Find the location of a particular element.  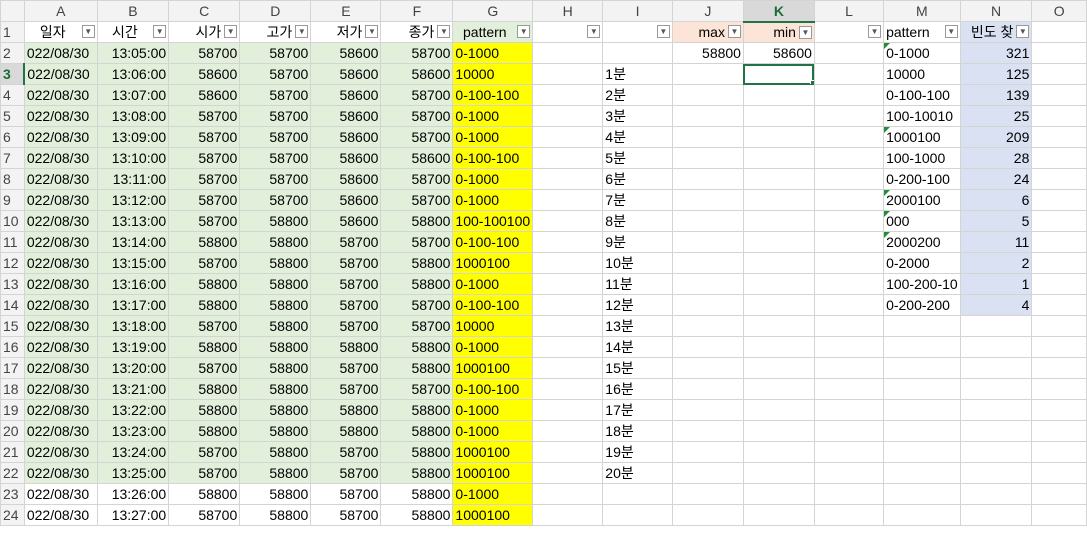

cell-low-3: 58600 is located at coordinates (346, 74).